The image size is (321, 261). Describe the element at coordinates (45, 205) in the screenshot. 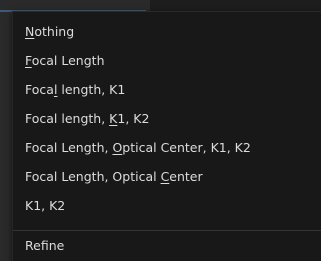

I see `menu-item-label: K1, K2` at that location.